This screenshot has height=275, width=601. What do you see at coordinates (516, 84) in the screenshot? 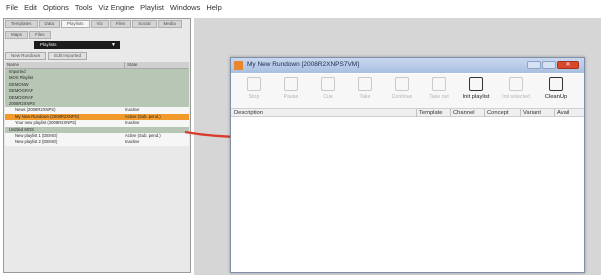
I see `init-selected-icon` at bounding box center [516, 84].